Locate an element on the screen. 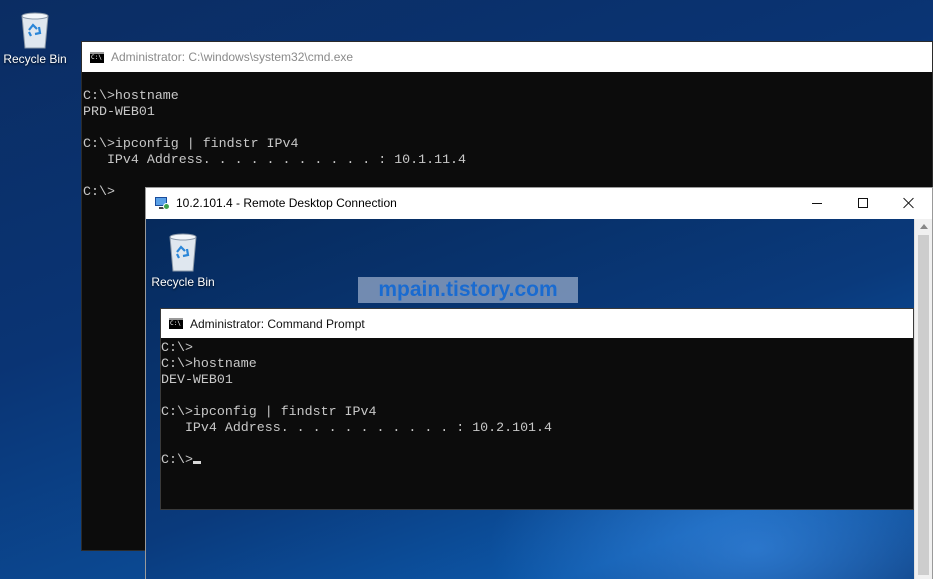  console-prompt: C:\> is located at coordinates (177, 459).